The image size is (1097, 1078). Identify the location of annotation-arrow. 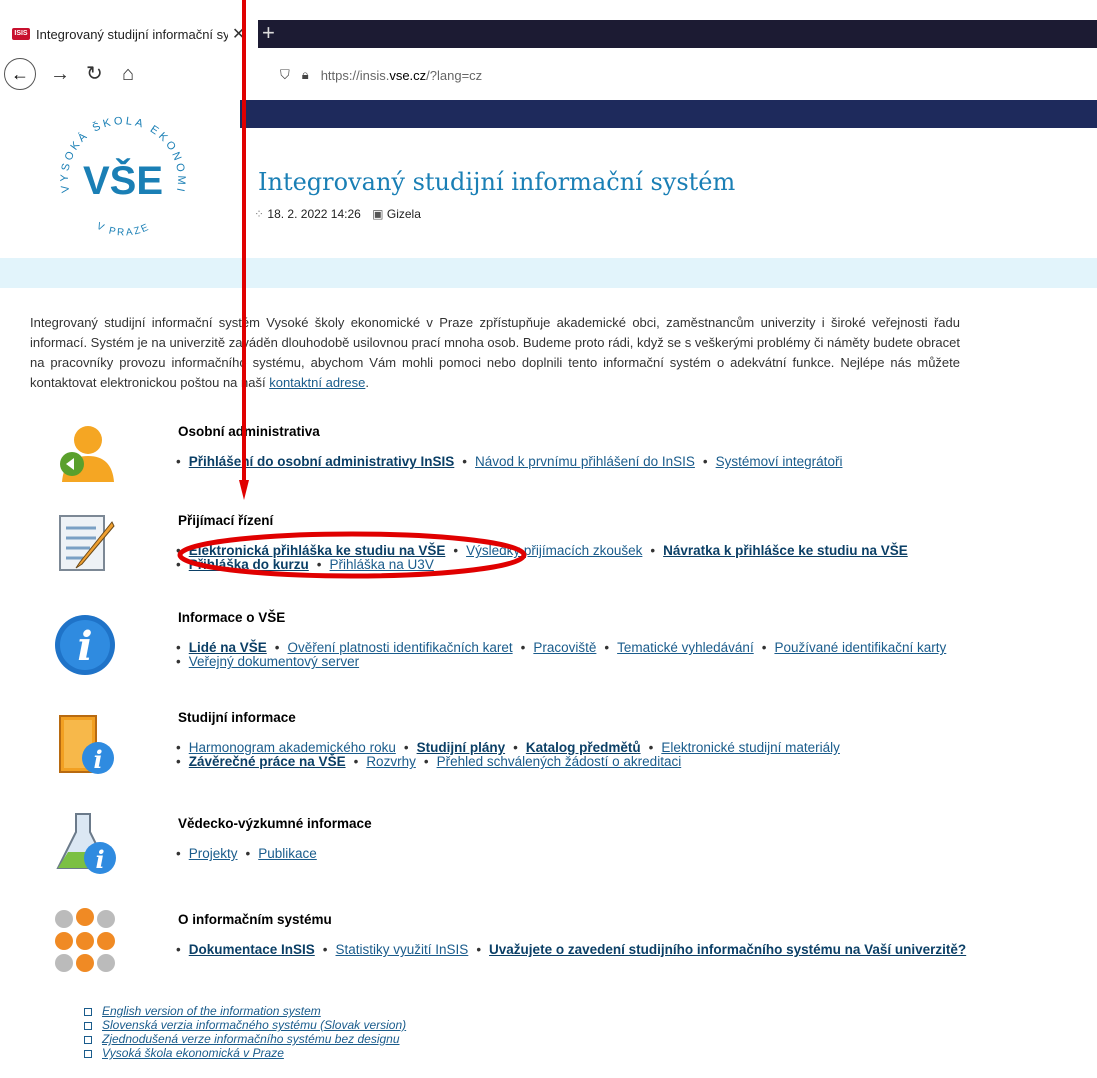
(244, 250).